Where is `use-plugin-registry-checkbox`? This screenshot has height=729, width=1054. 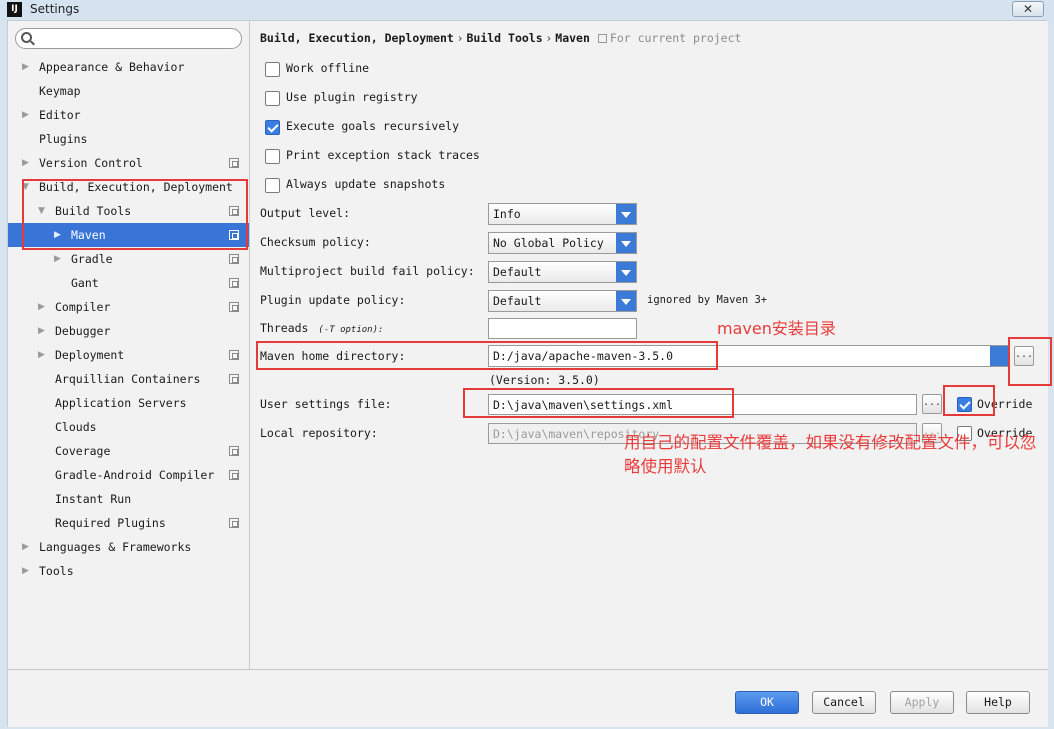
use-plugin-registry-checkbox is located at coordinates (272, 98).